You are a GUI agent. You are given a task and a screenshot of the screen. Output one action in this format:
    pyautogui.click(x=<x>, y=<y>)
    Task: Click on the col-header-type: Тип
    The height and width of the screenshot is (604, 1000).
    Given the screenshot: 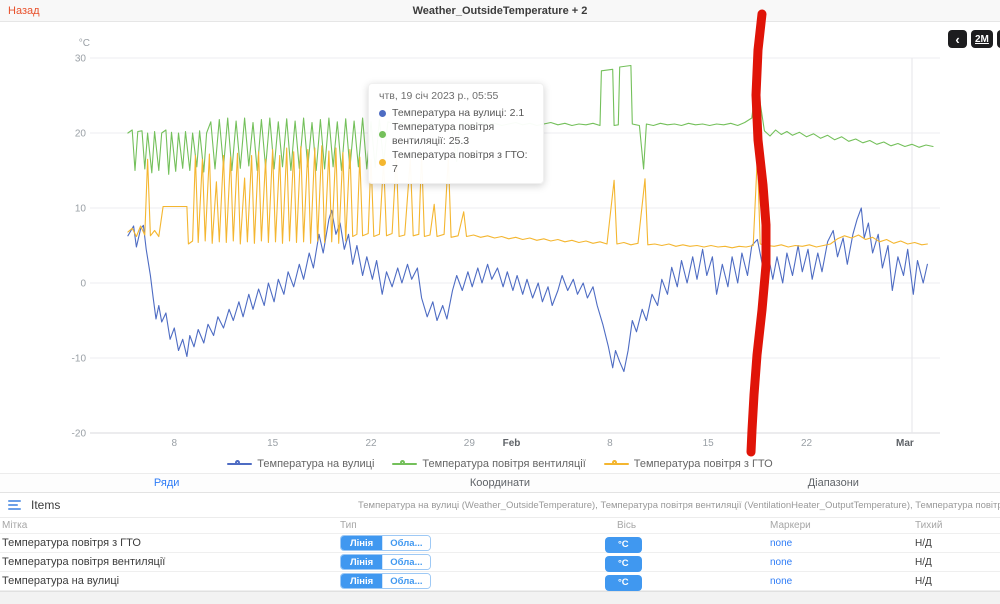 What is the action you would take?
    pyautogui.click(x=348, y=525)
    